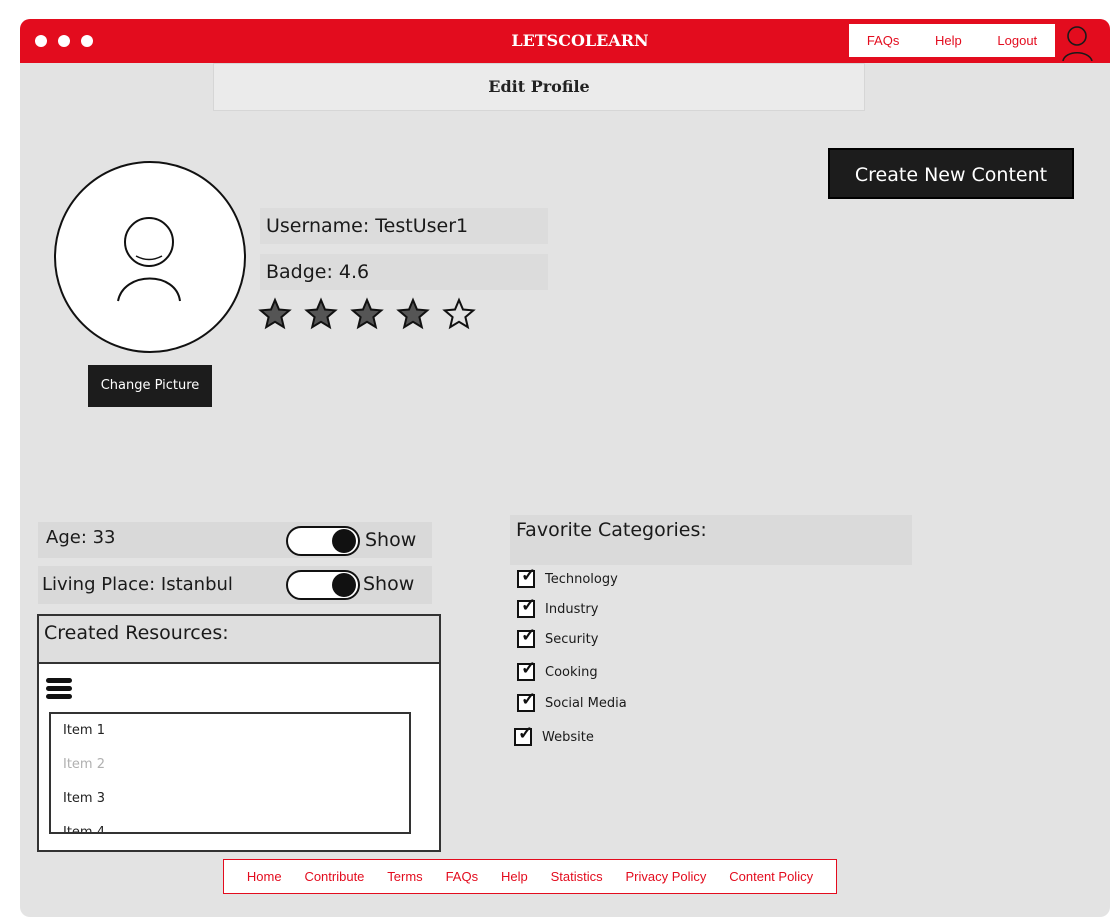  What do you see at coordinates (404, 272) in the screenshot?
I see `badge-field: Badge: 4.6` at bounding box center [404, 272].